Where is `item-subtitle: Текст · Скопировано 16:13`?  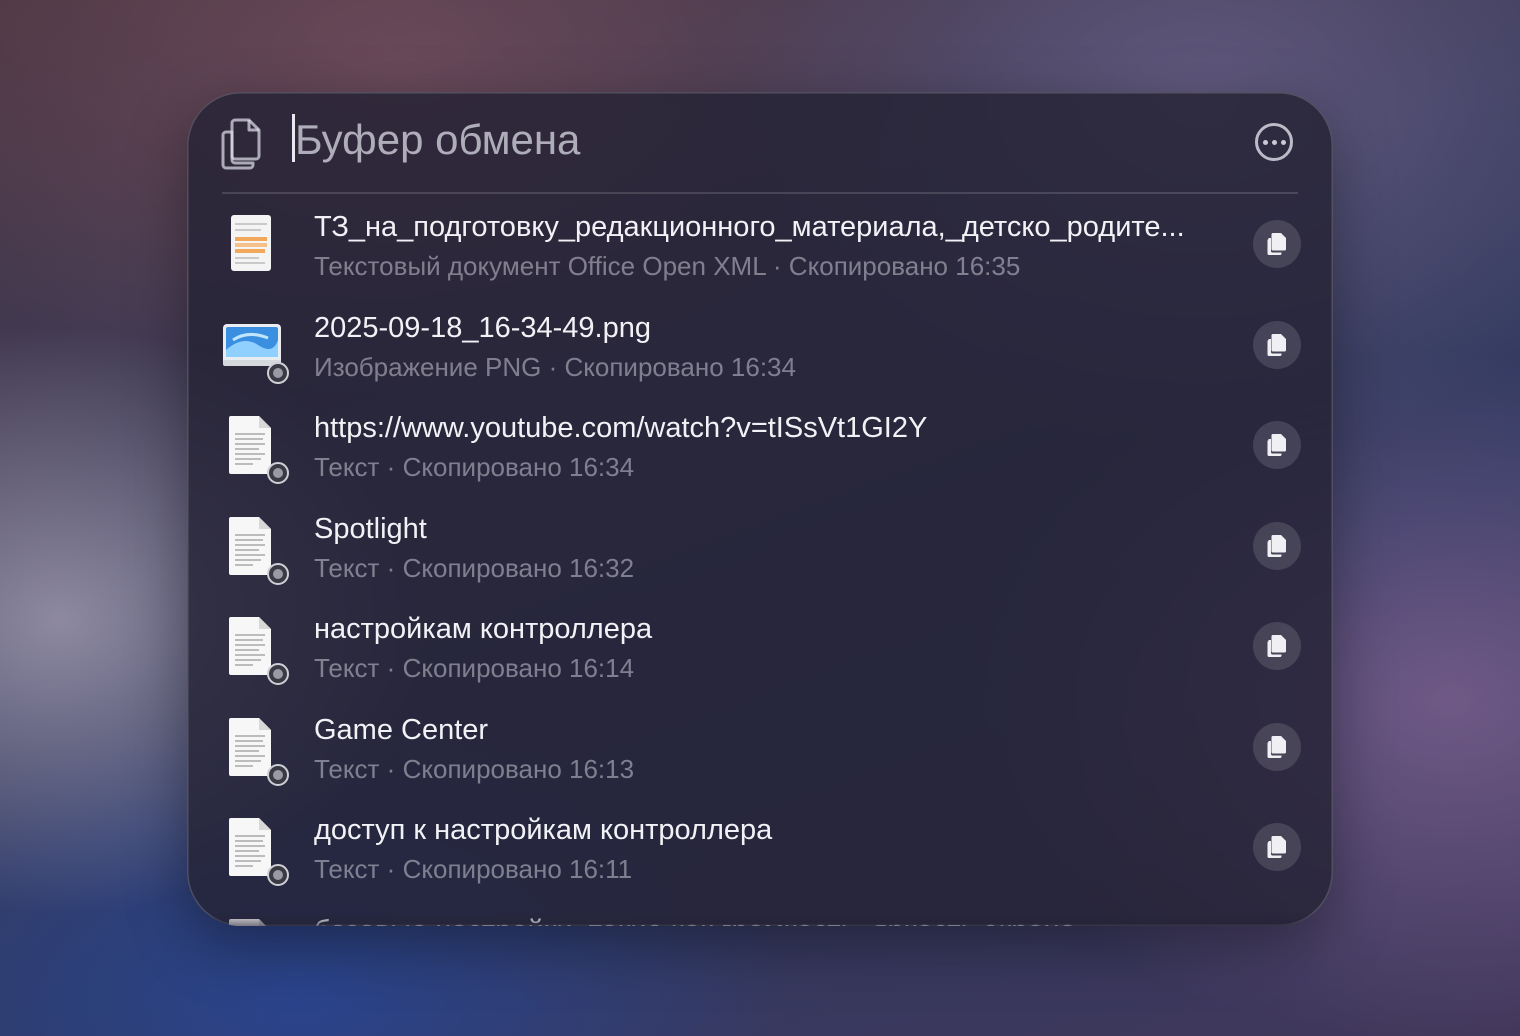
item-subtitle: Текст · Скопировано 16:13 is located at coordinates (474, 768).